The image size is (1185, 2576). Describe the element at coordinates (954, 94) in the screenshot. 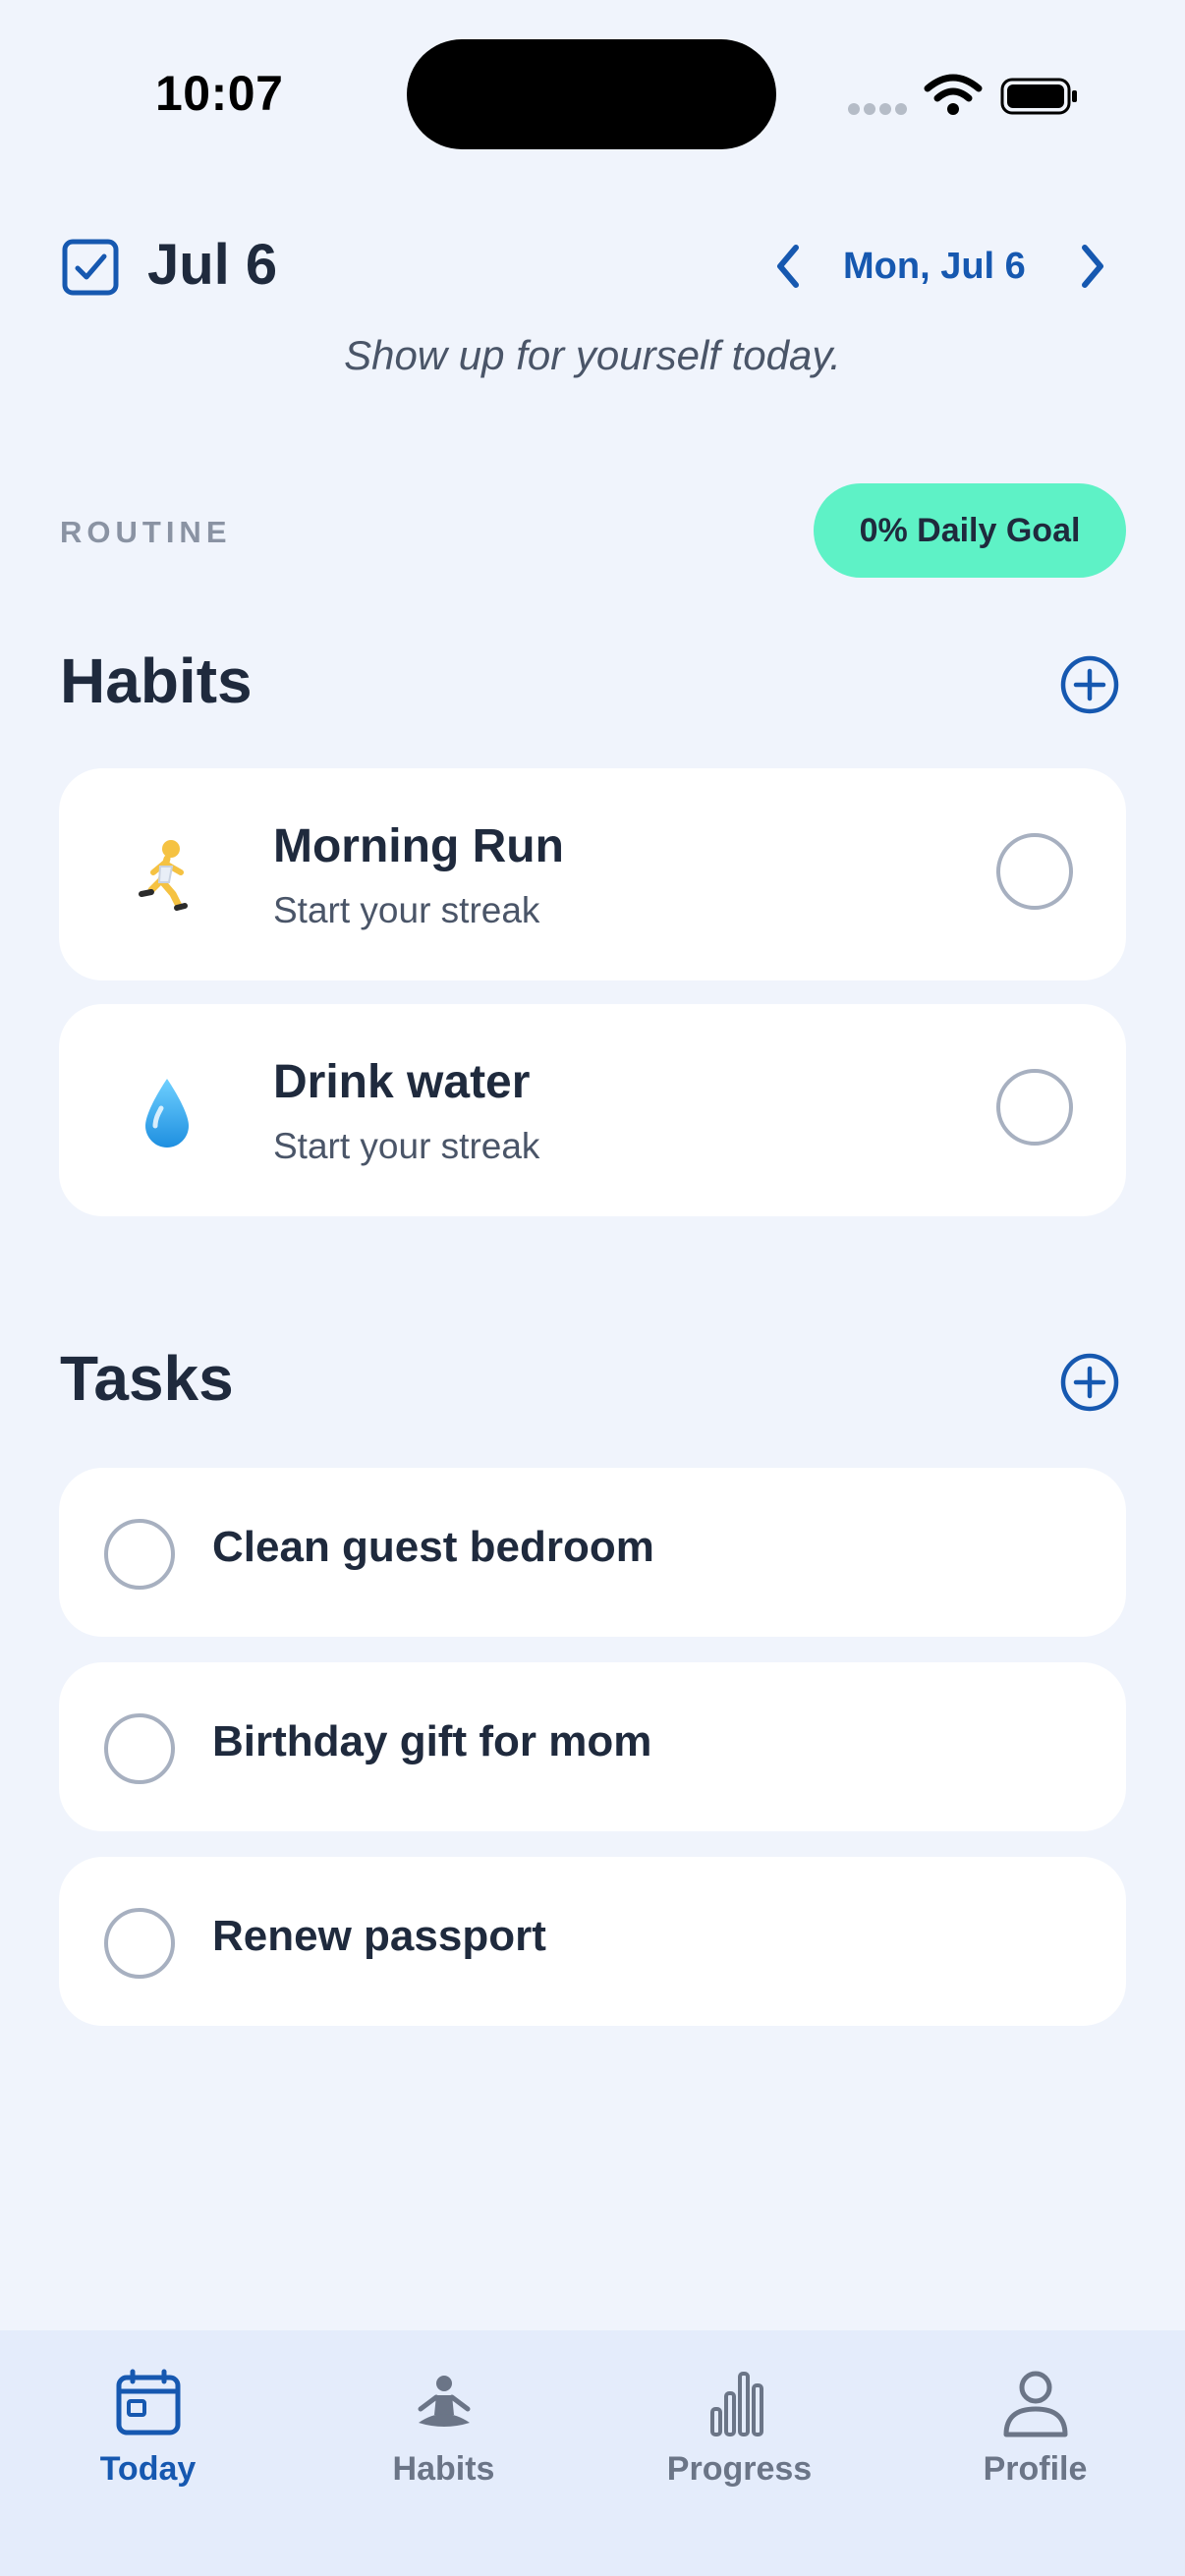

I see `wifi-icon` at that location.